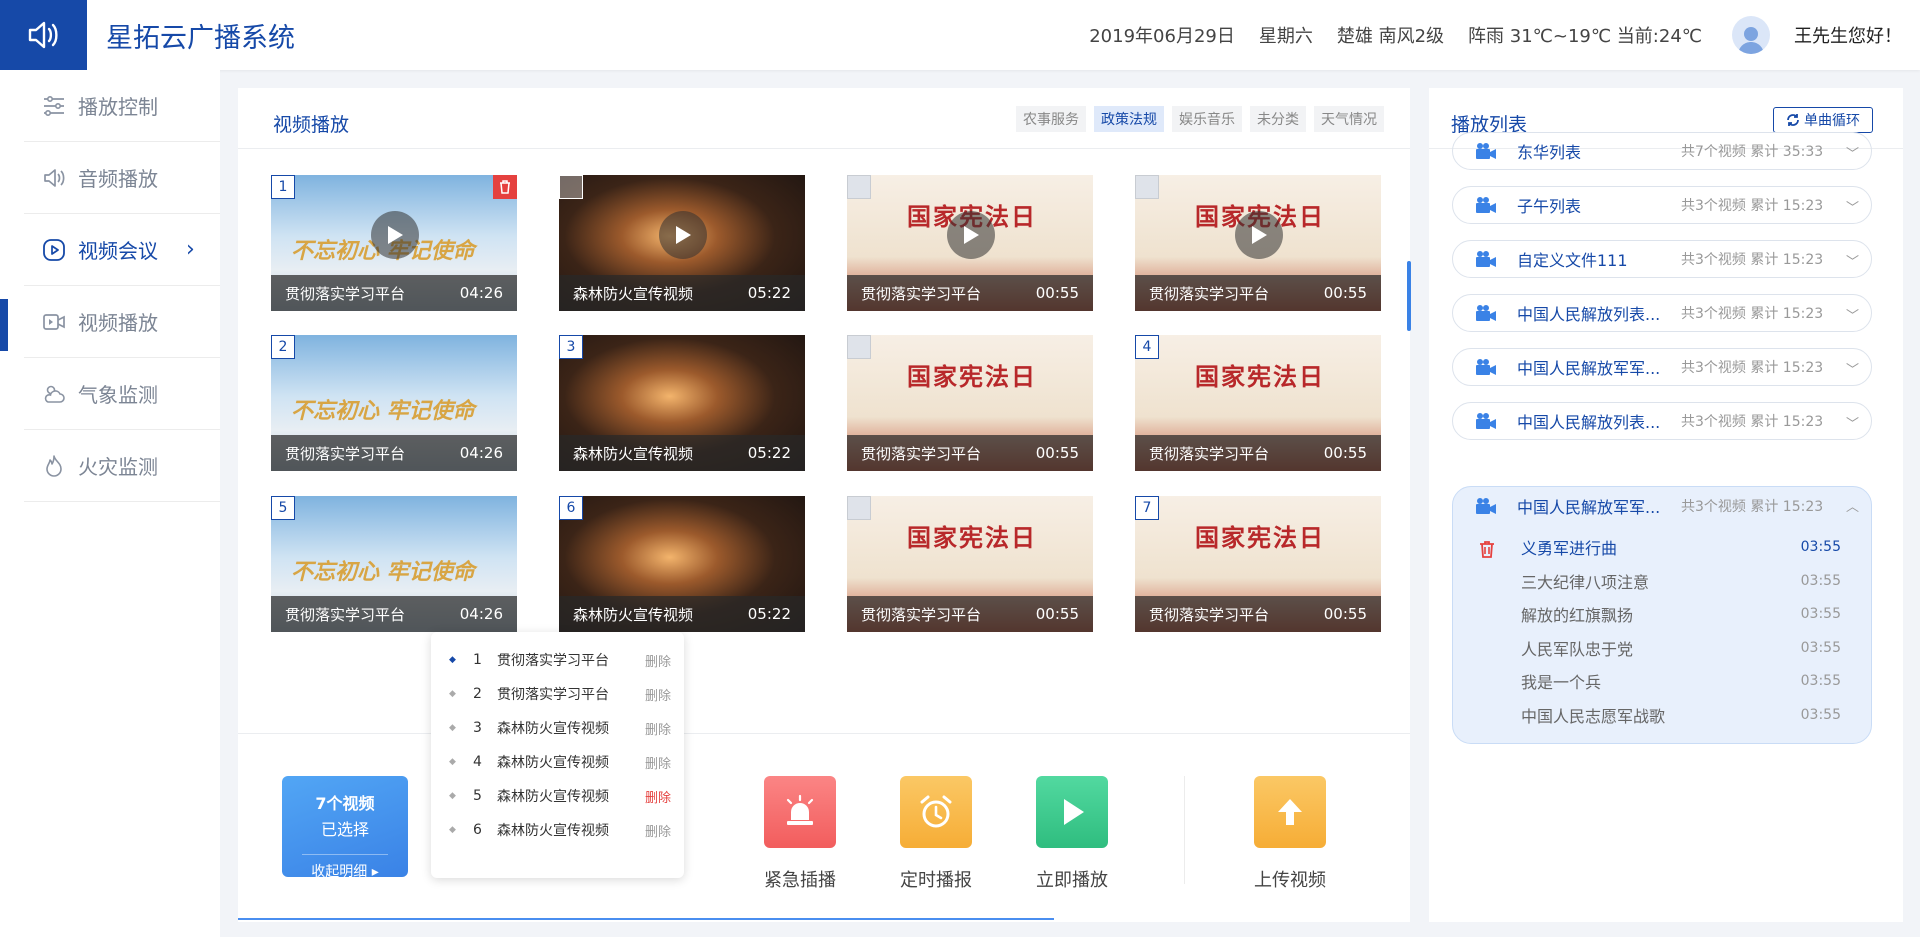 This screenshot has width=1920, height=937. I want to click on list-item: ◆ 3 森林防火宣传视频 删除, so click(560, 728).